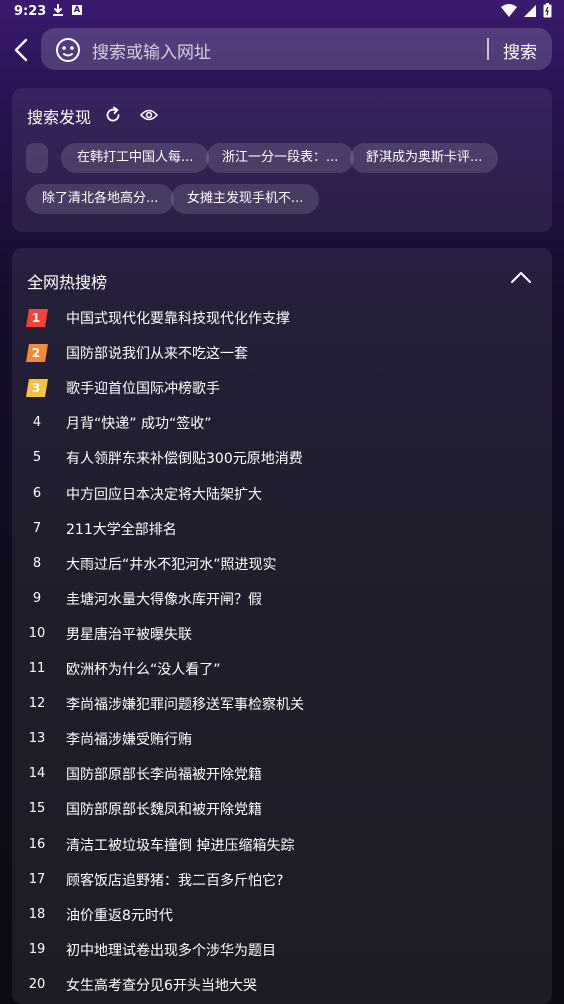 This screenshot has width=564, height=1004. I want to click on hot-item-text: 男星唐治平被曝失联, so click(129, 634).